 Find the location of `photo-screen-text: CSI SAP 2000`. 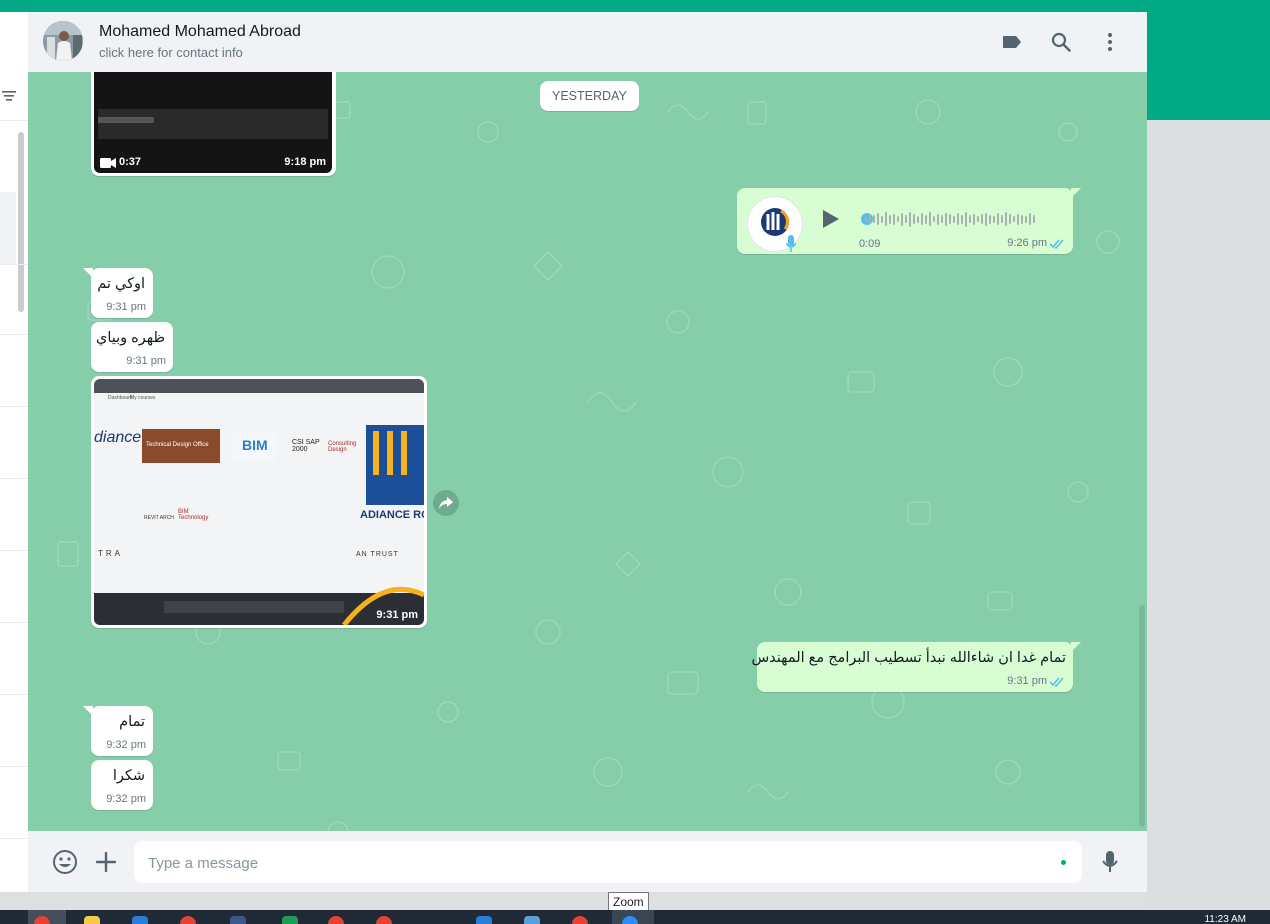

photo-screen-text: CSI SAP 2000 is located at coordinates (306, 446).